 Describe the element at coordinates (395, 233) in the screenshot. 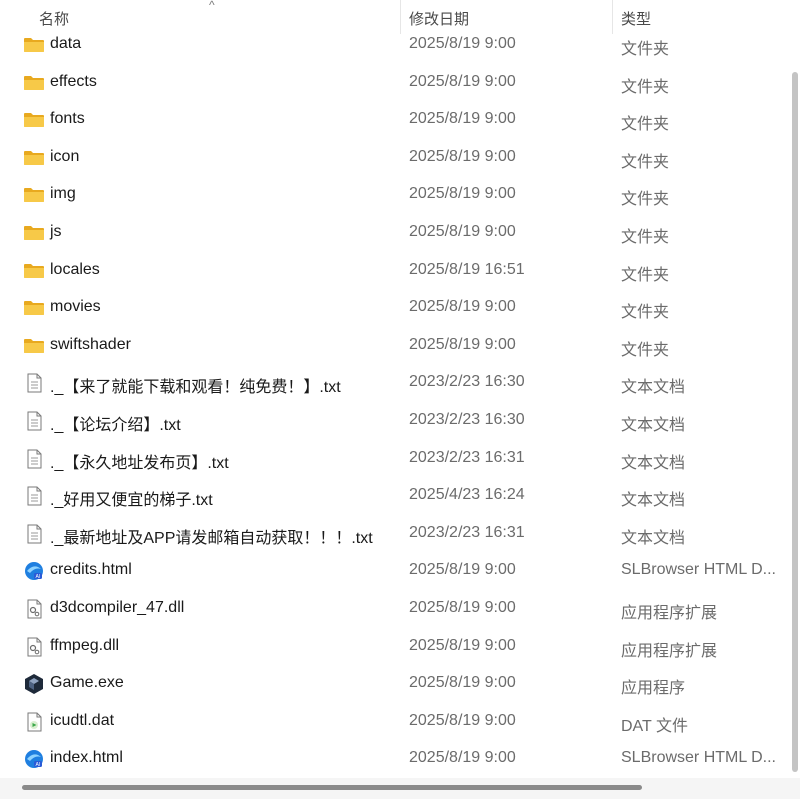

I see `file-row: js 2025/8/19 9:00 文件夹` at that location.